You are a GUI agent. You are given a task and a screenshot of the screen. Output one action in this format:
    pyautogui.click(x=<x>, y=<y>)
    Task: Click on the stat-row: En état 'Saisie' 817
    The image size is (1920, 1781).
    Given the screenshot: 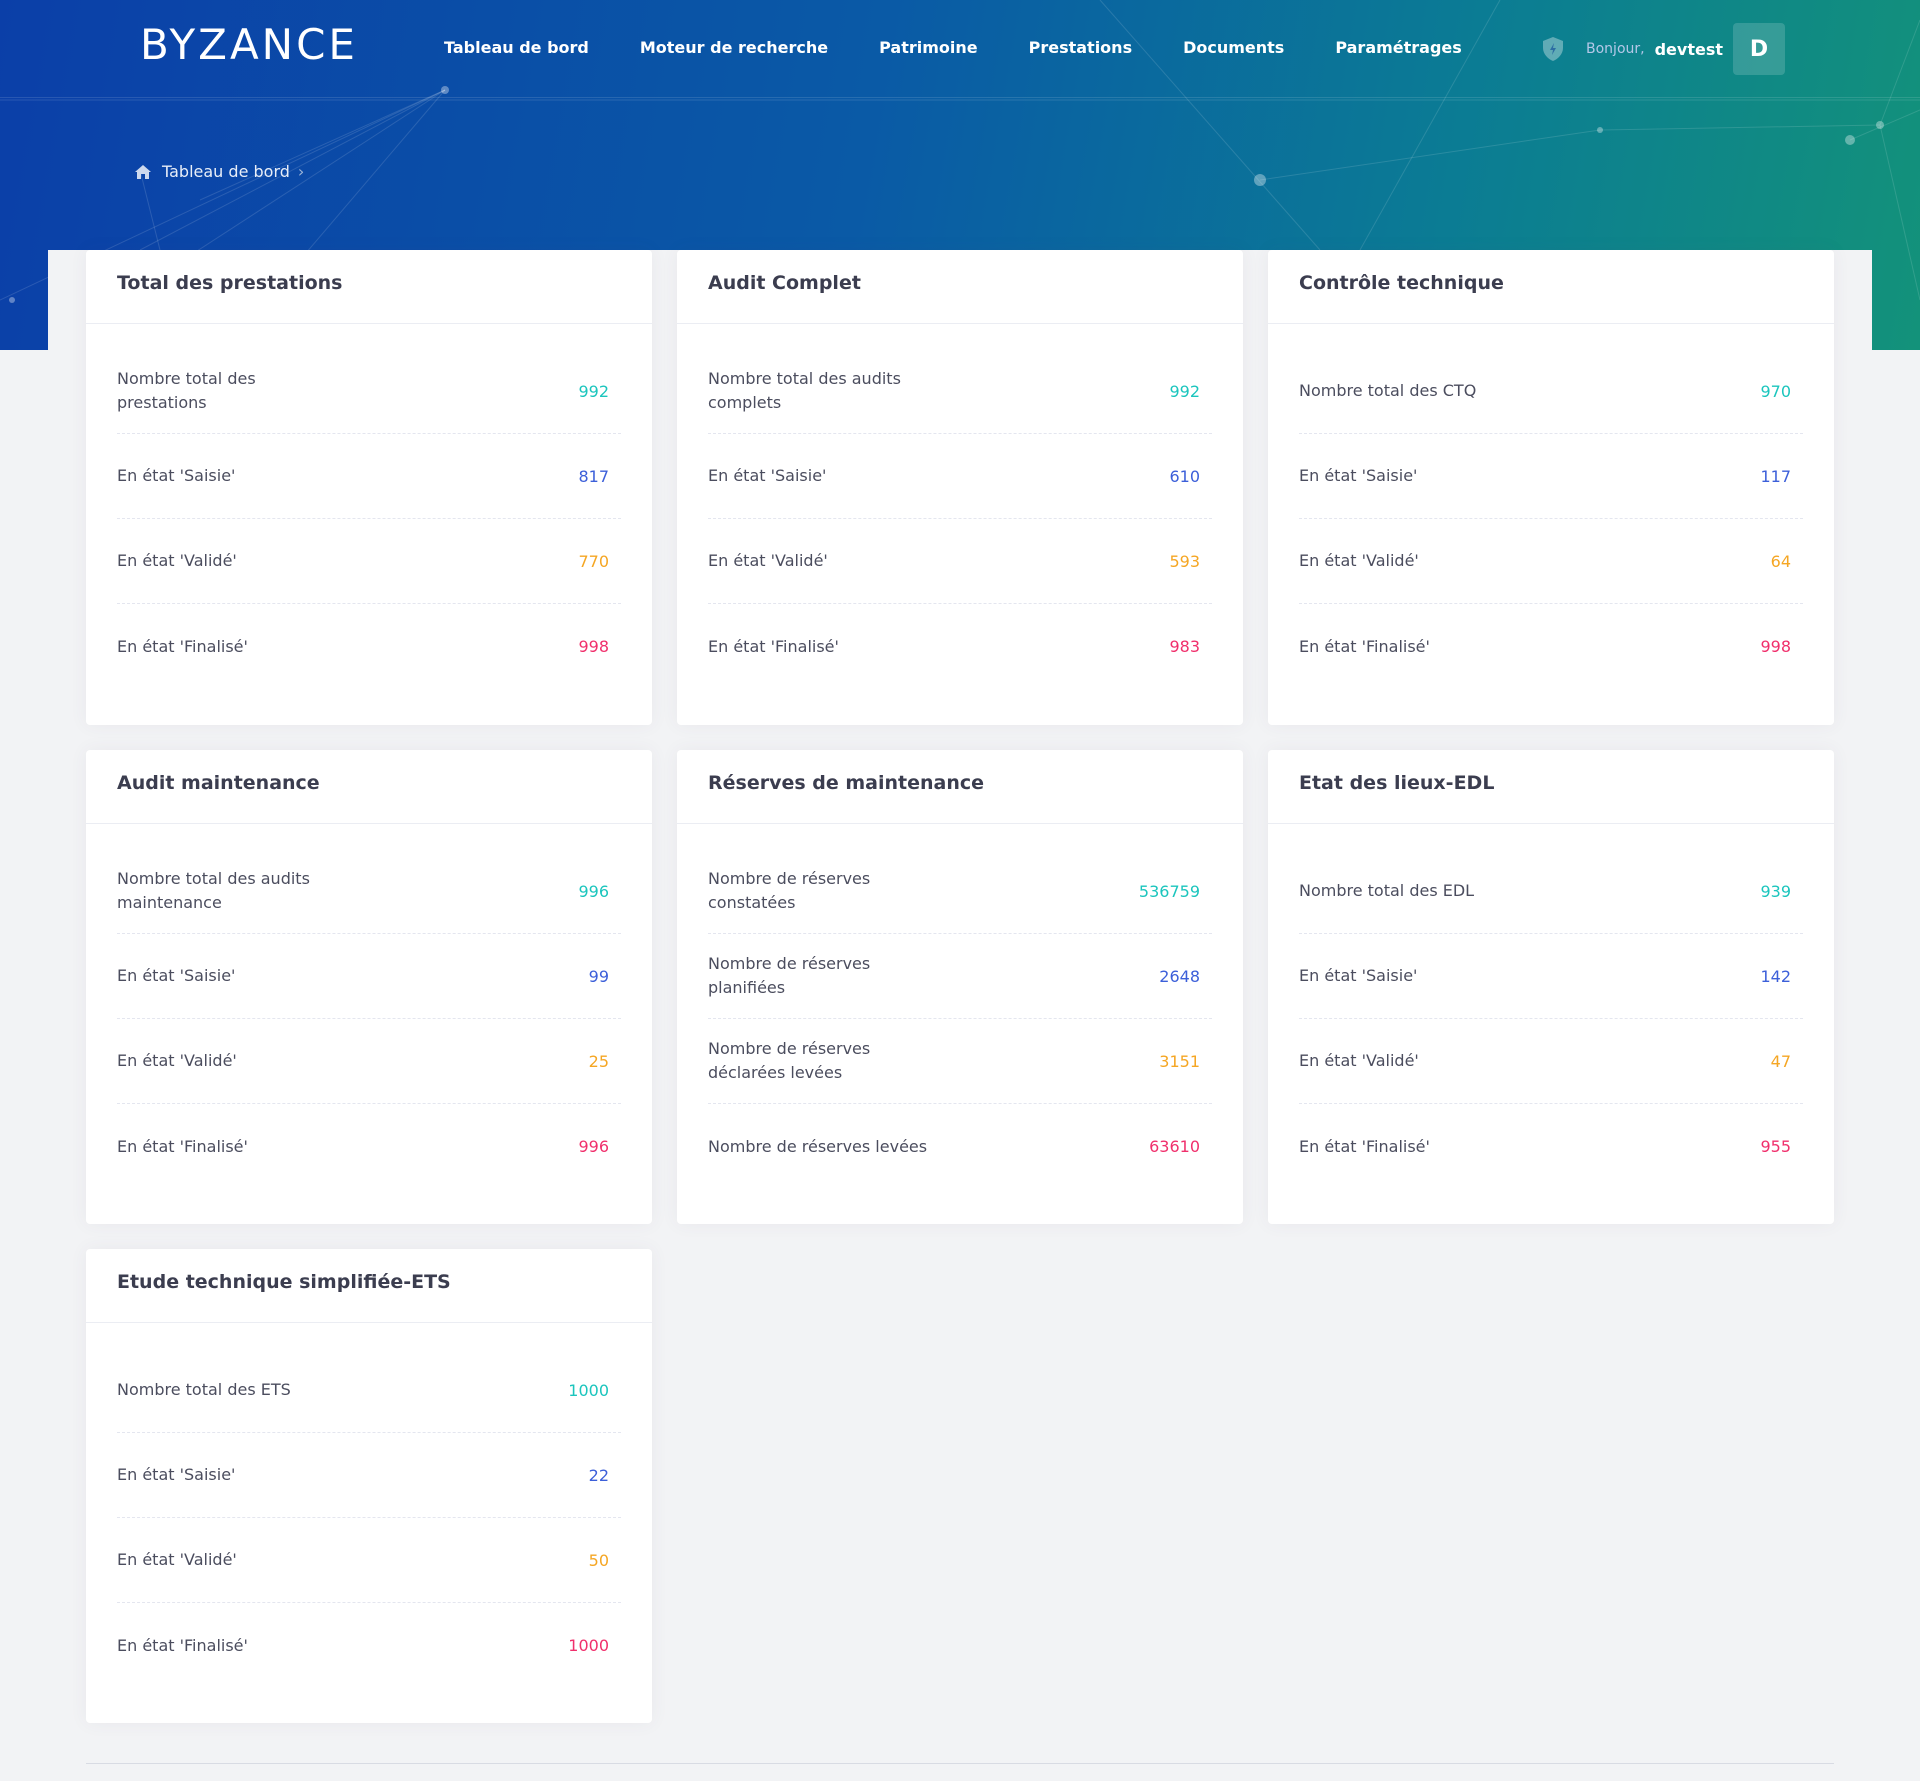 What is the action you would take?
    pyautogui.click(x=369, y=476)
    